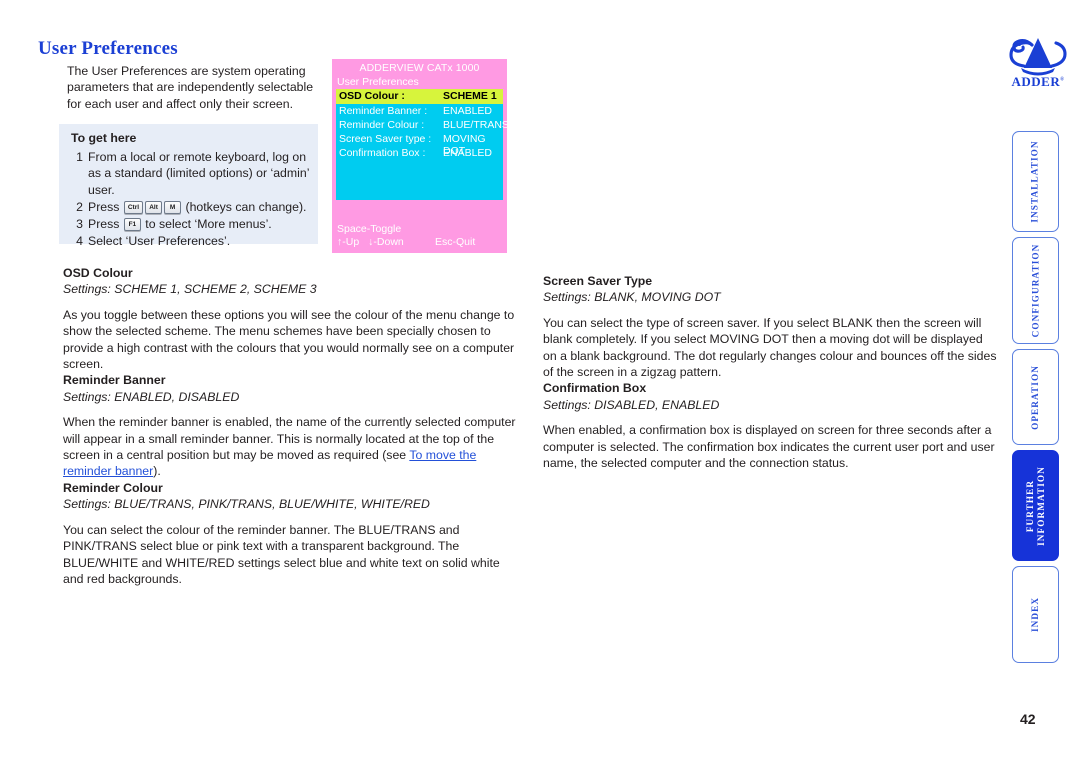 The height and width of the screenshot is (763, 1080). I want to click on osd-footer-down: ↓-Down, so click(386, 242).